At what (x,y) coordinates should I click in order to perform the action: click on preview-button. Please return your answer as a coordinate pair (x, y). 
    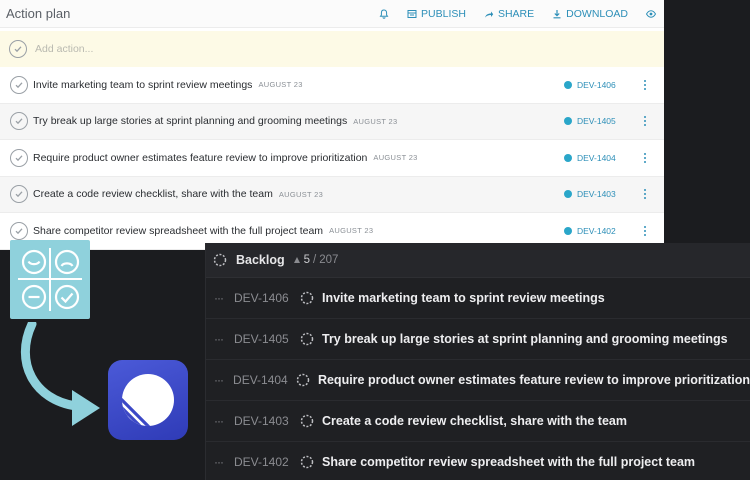
    Looking at the image, I should click on (651, 14).